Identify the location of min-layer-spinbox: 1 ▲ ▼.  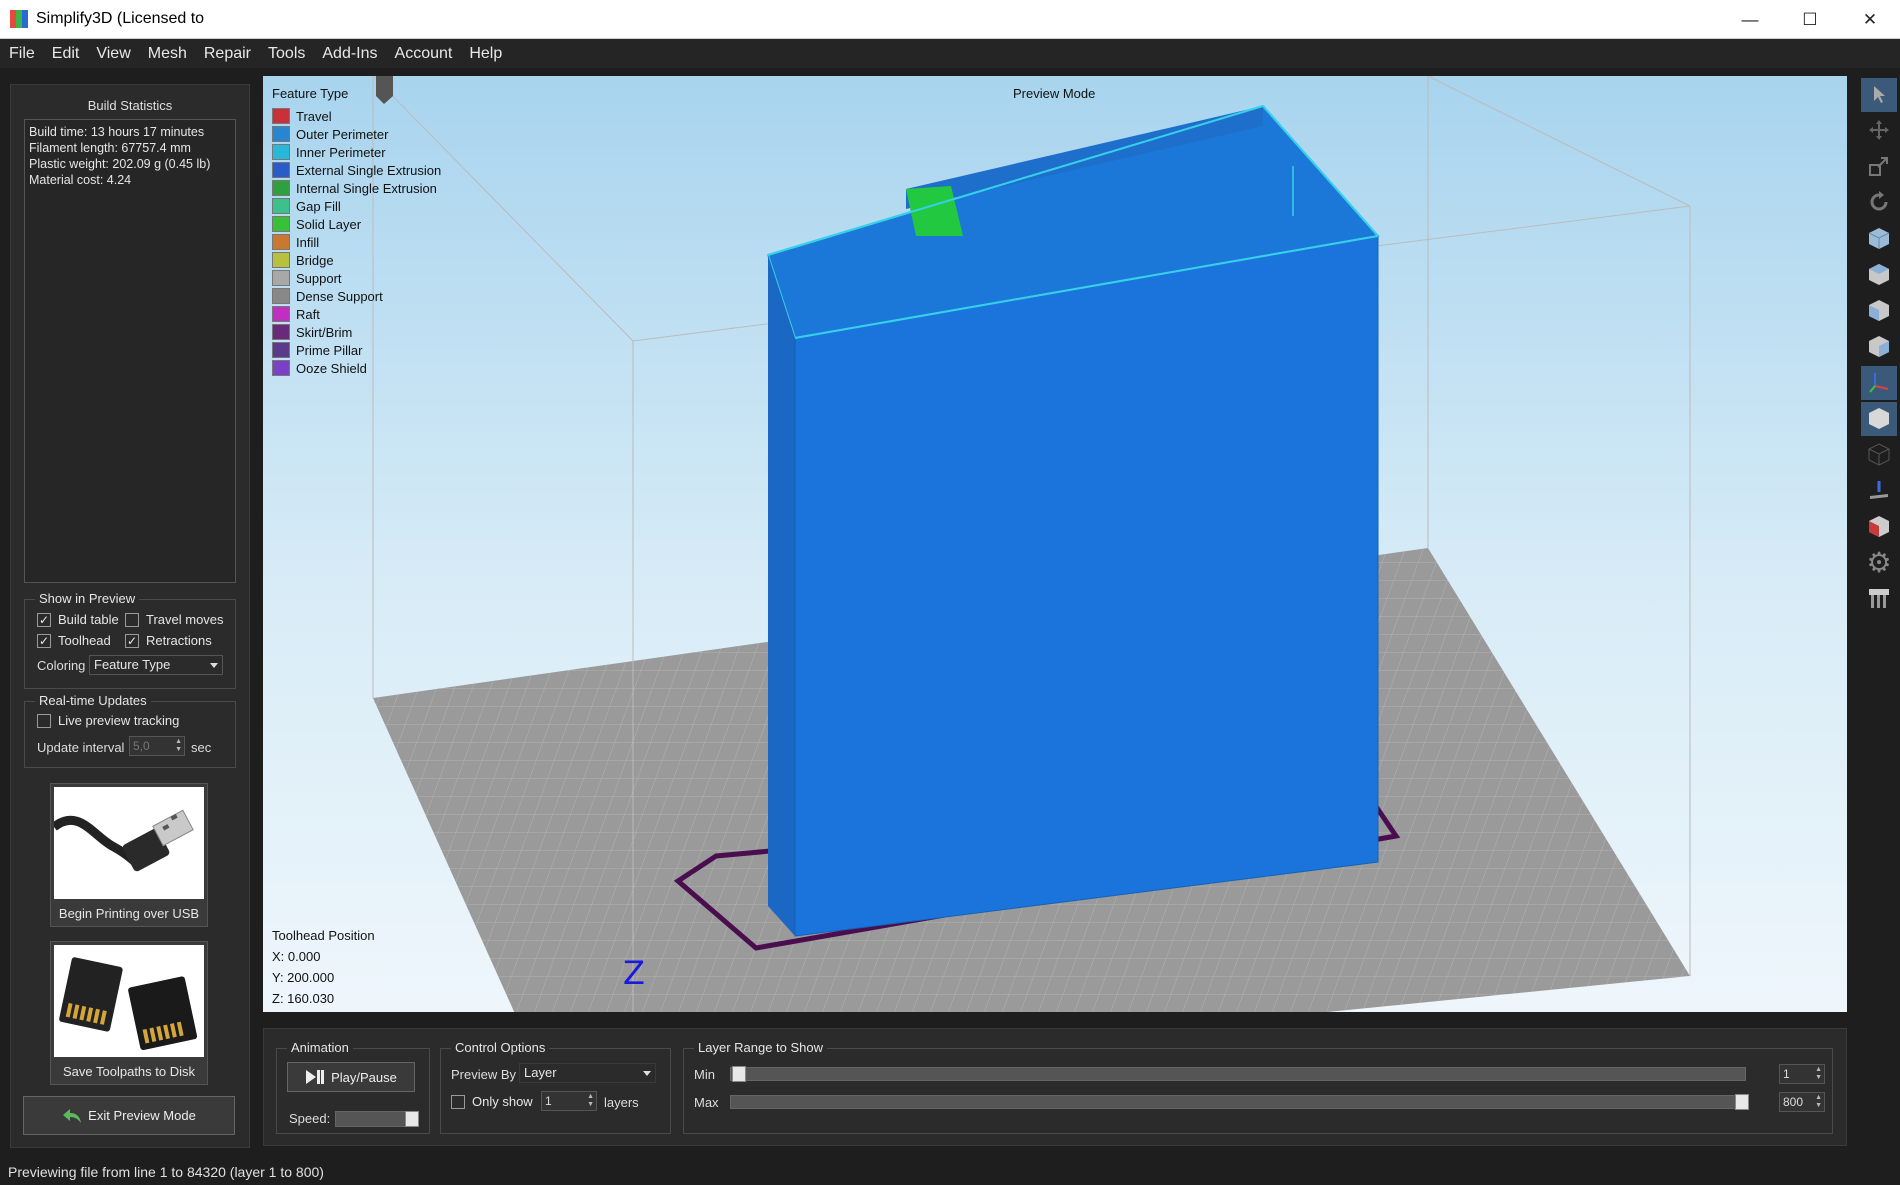
(1802, 1074).